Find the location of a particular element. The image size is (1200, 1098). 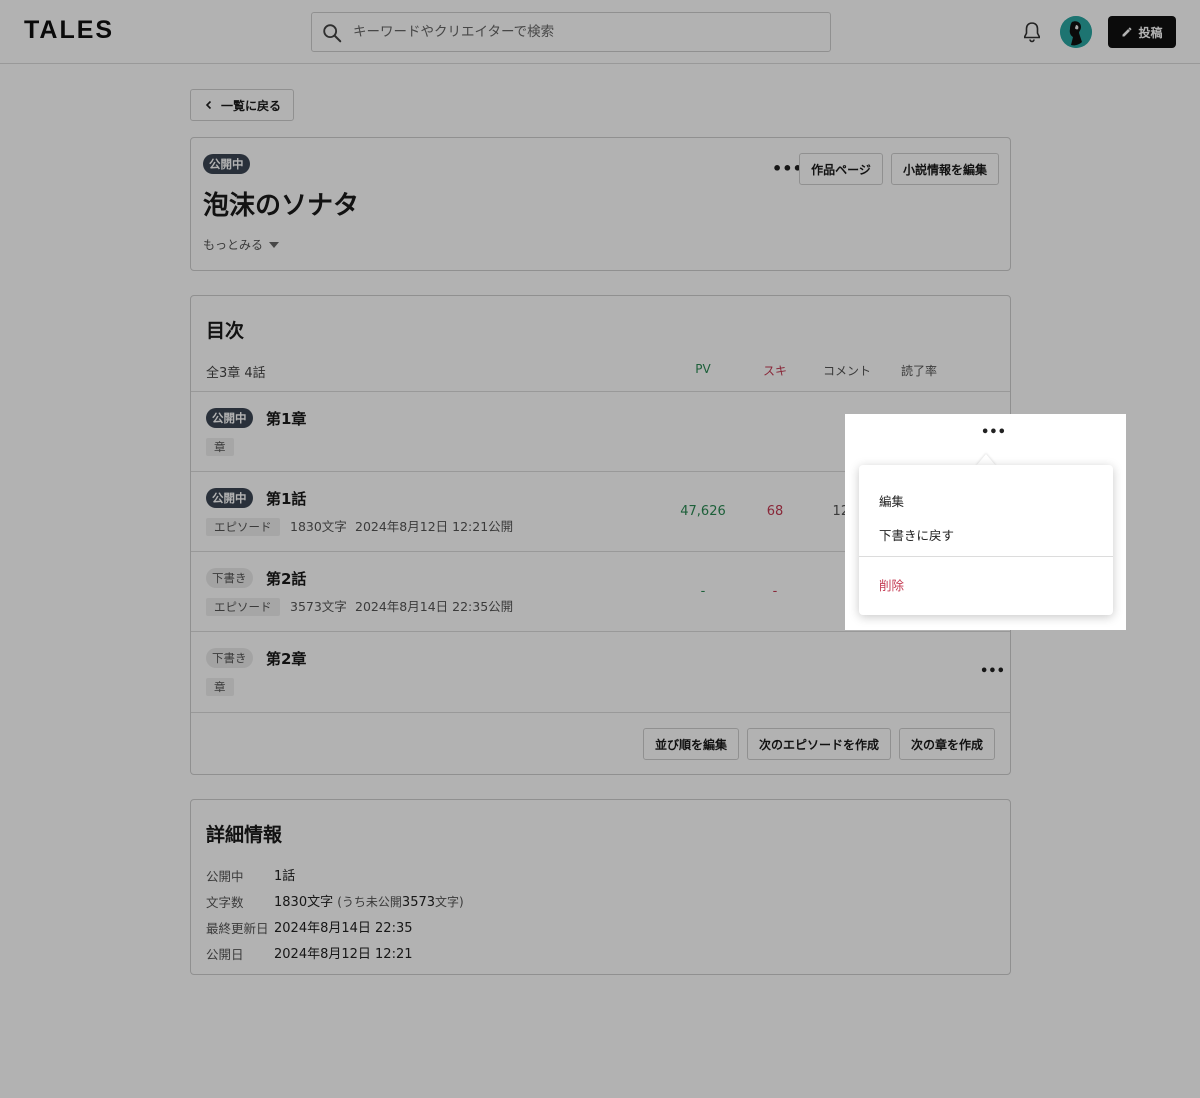

row-menu-icon-active: ••• is located at coordinates (993, 432).